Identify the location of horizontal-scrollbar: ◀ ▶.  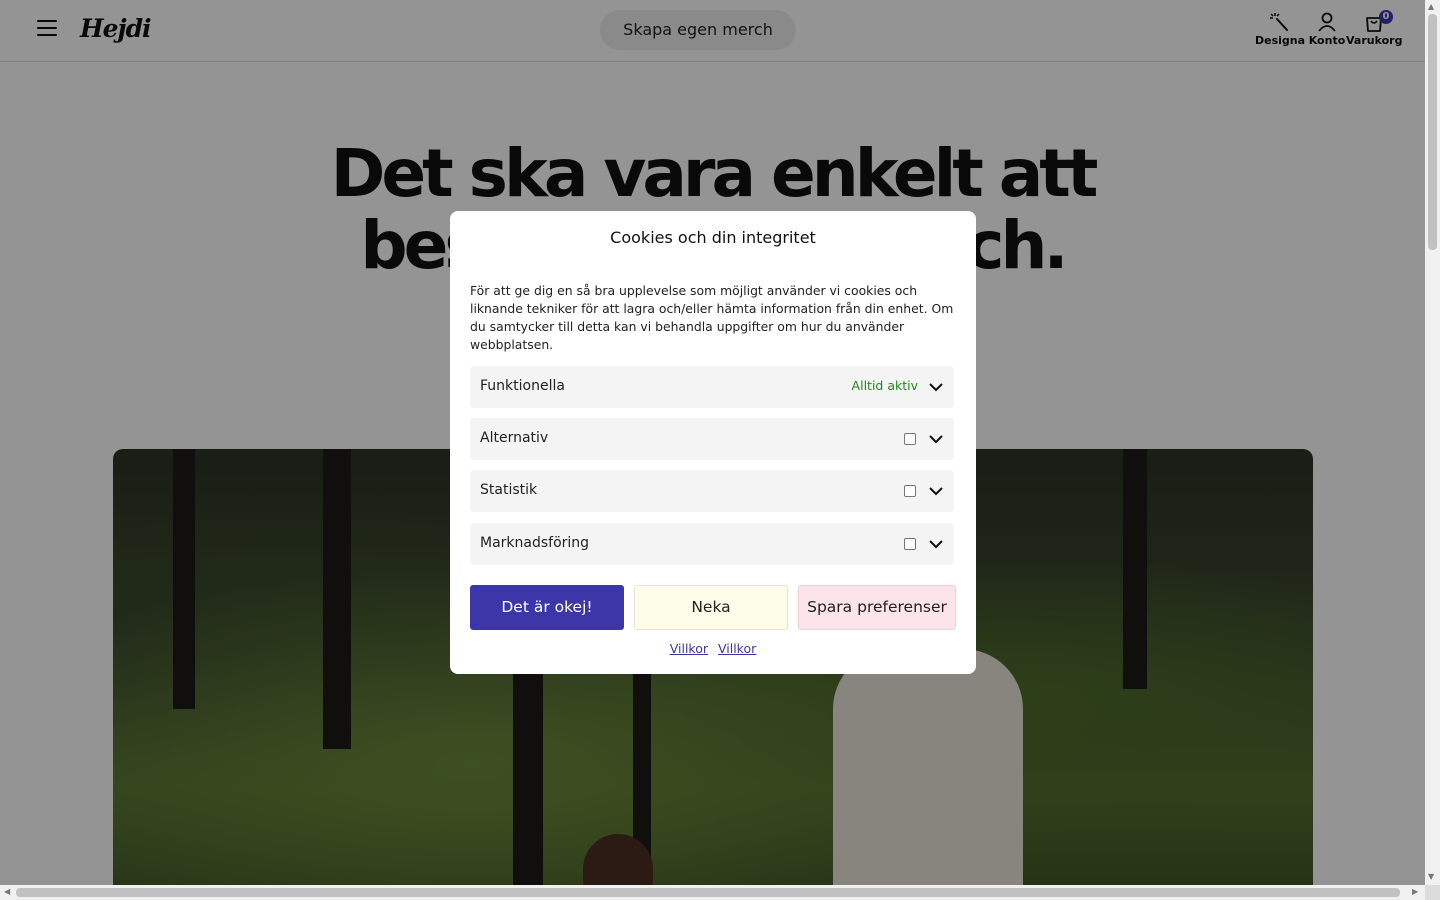
(712, 892).